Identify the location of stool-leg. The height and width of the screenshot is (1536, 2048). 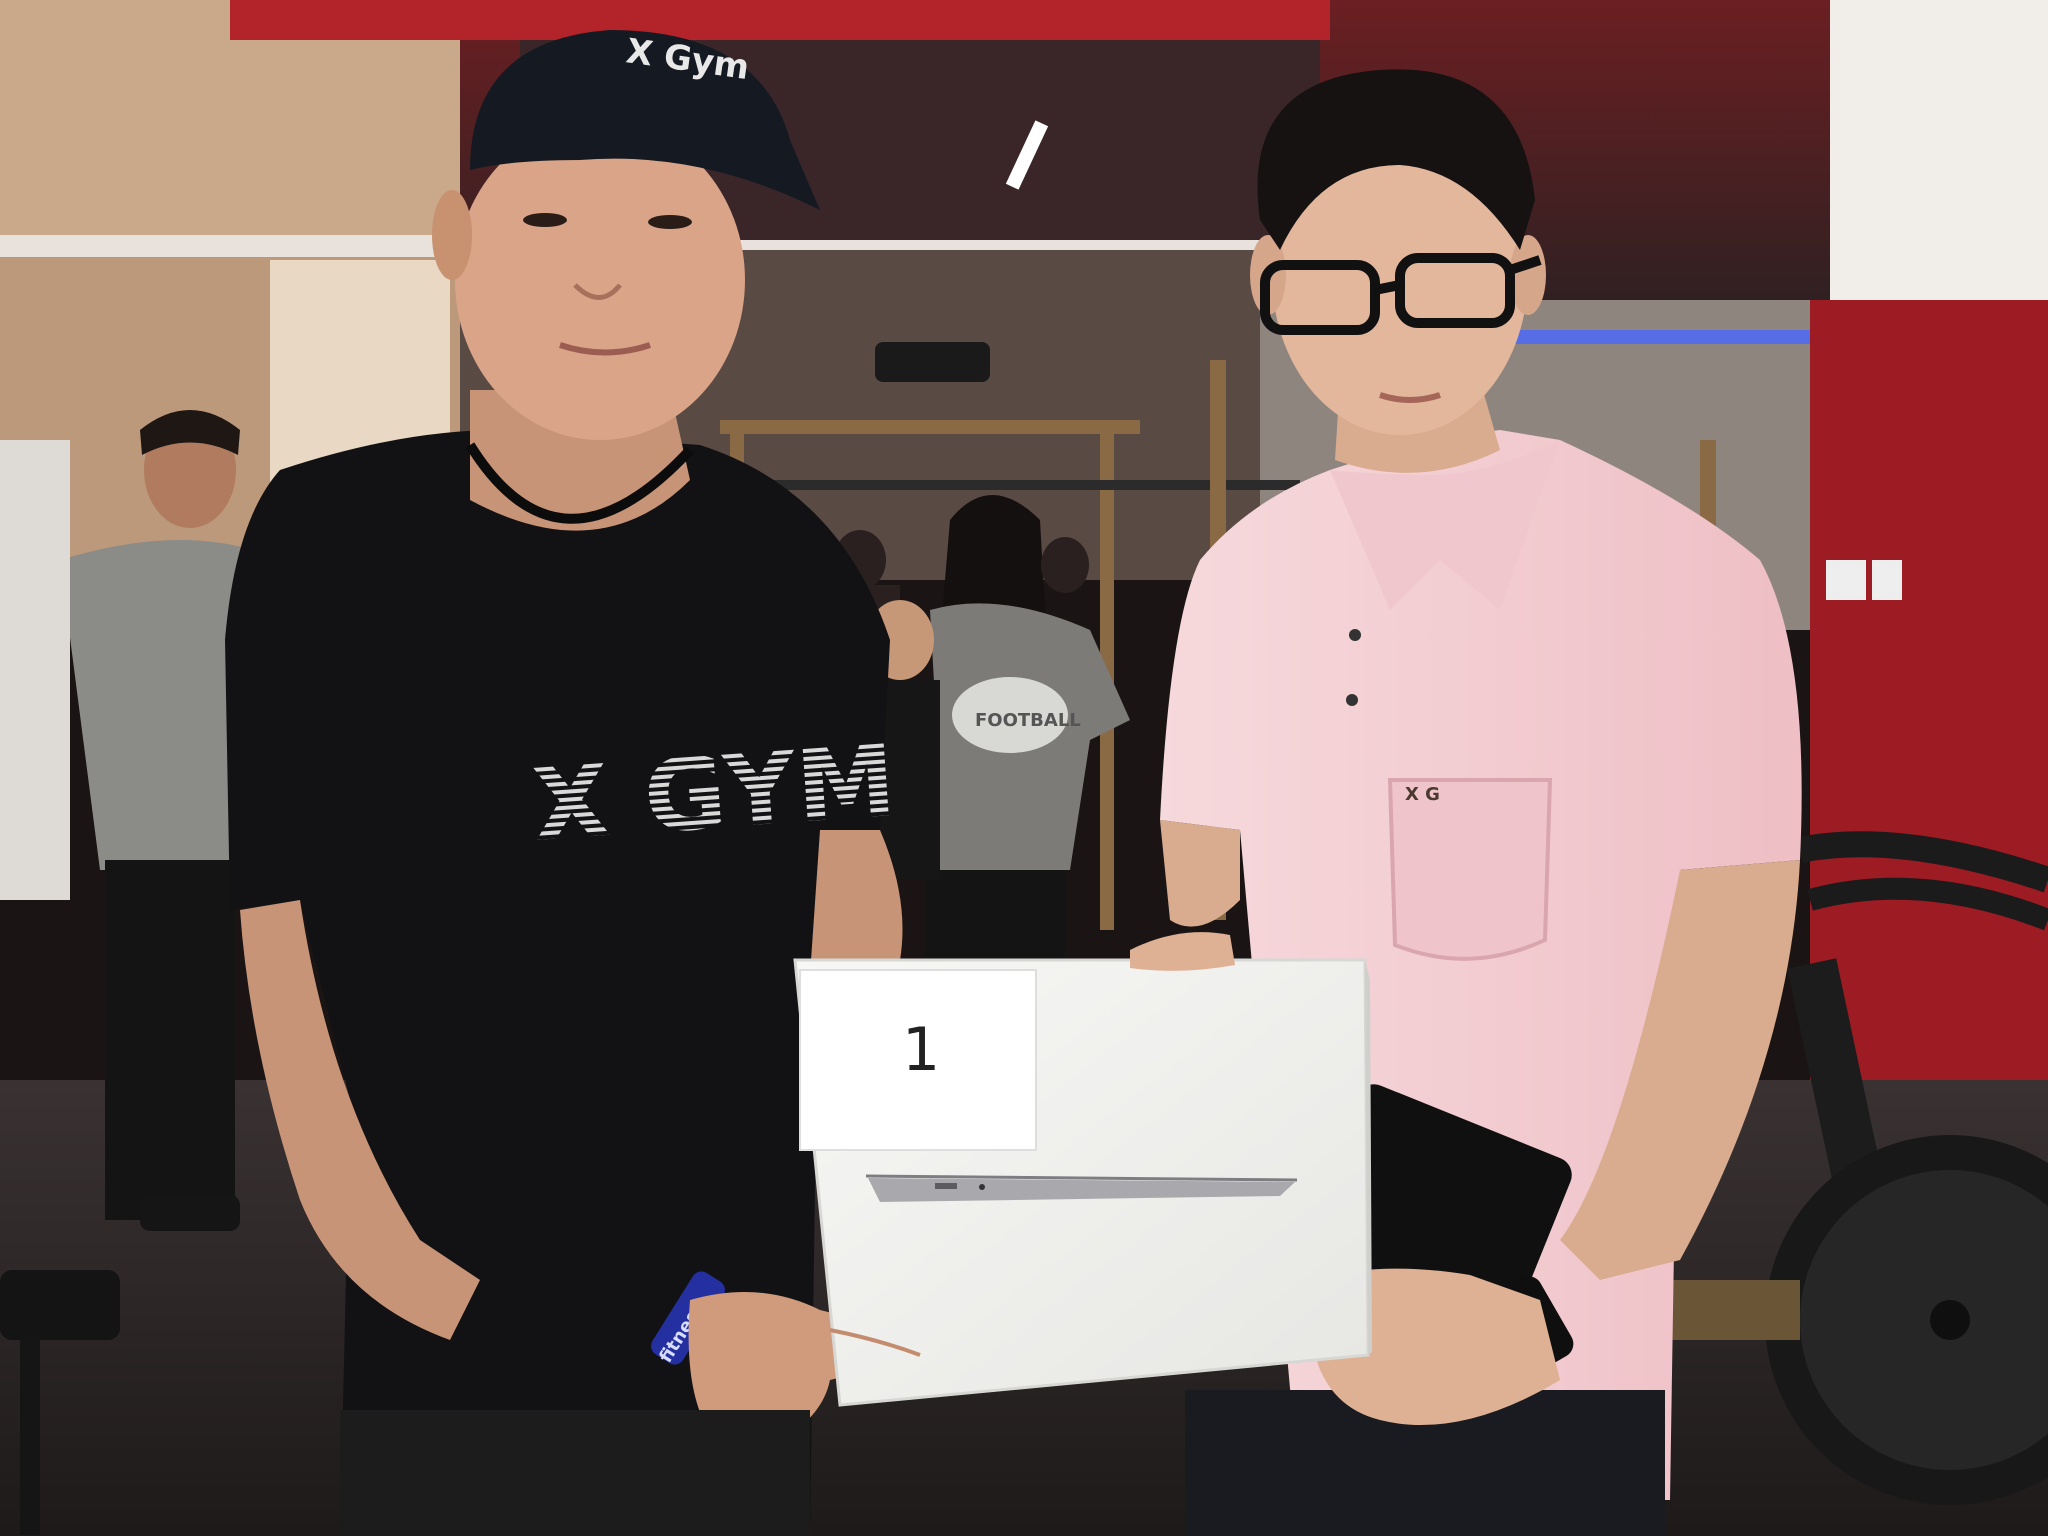
(30, 1435).